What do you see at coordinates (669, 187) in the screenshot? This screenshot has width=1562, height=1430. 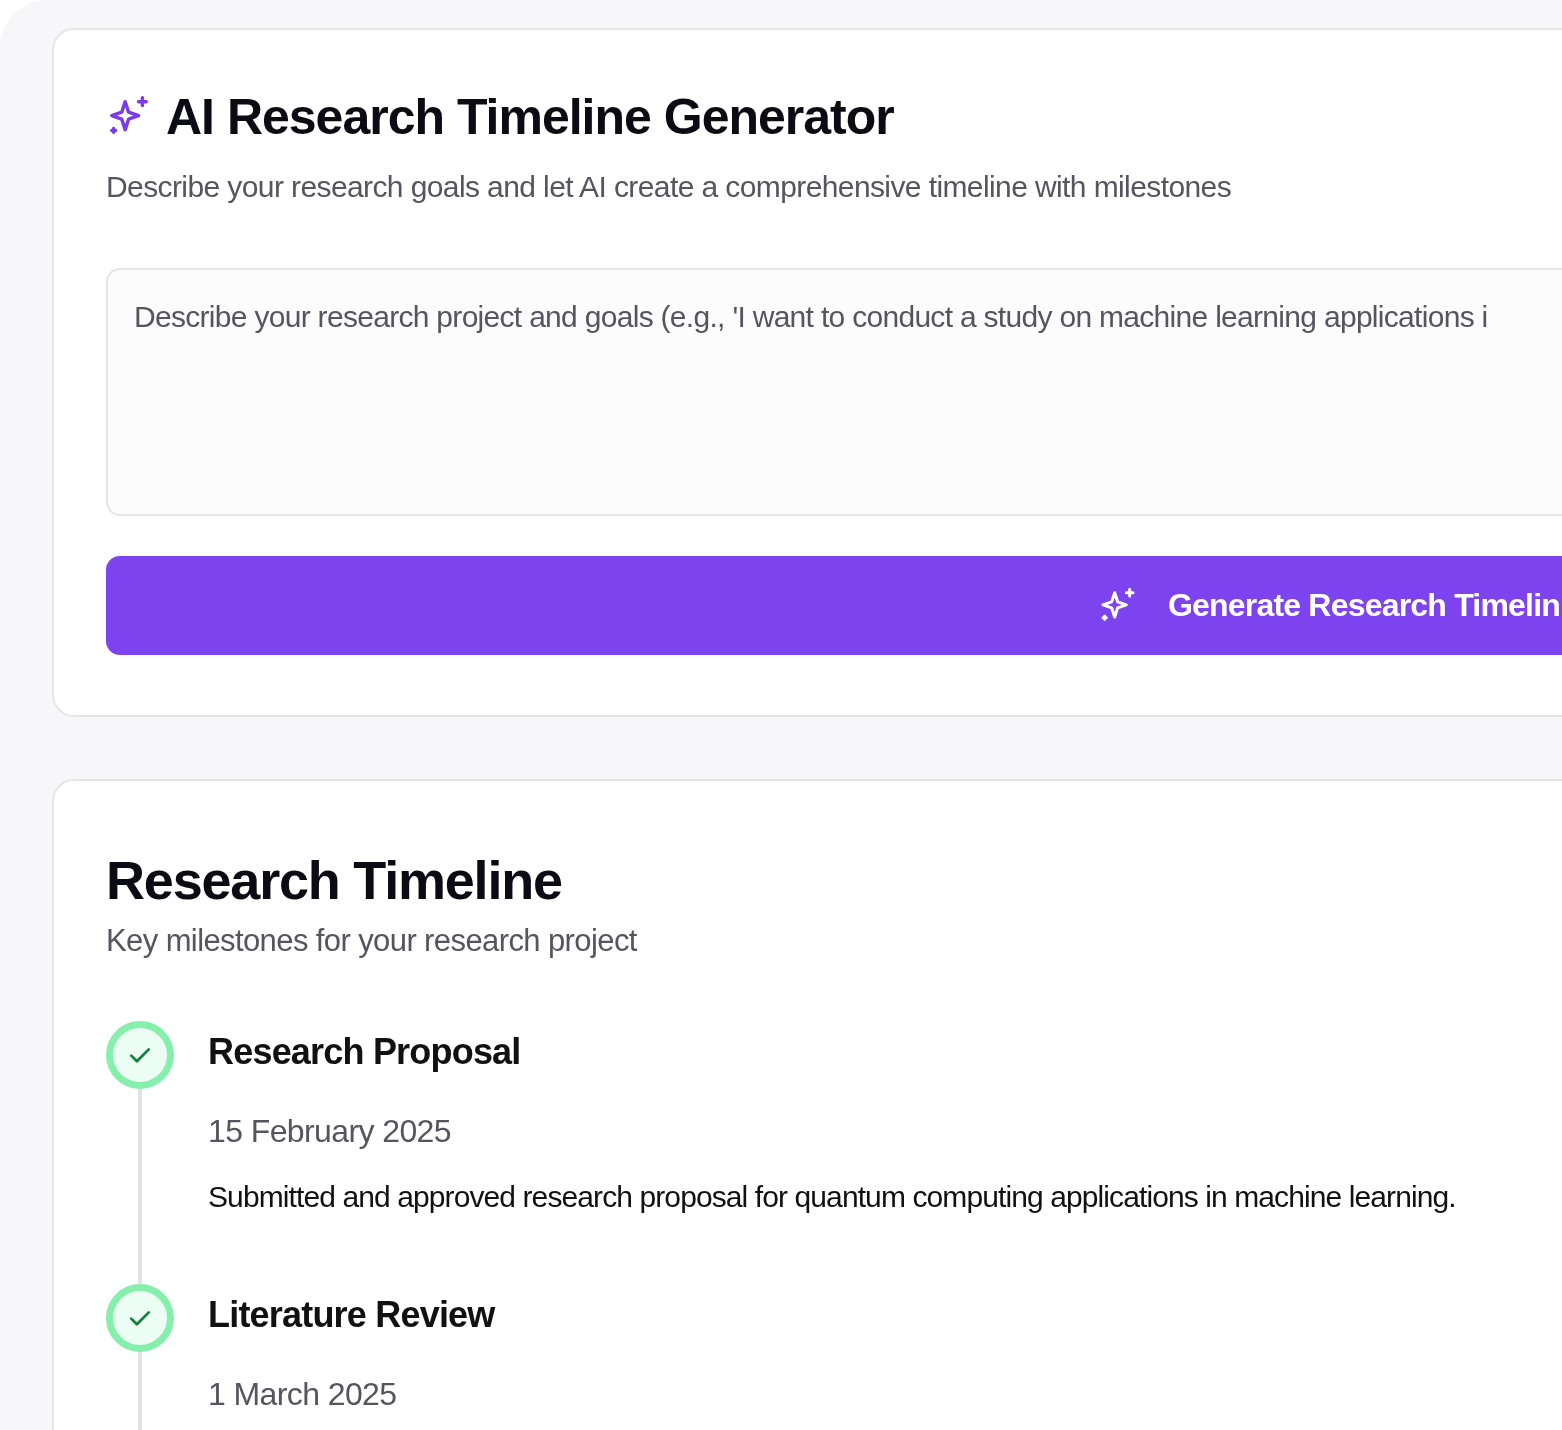 I see `page-subtitle: Describe your research goals and let AI create a comprehensive timeline with milestones` at bounding box center [669, 187].